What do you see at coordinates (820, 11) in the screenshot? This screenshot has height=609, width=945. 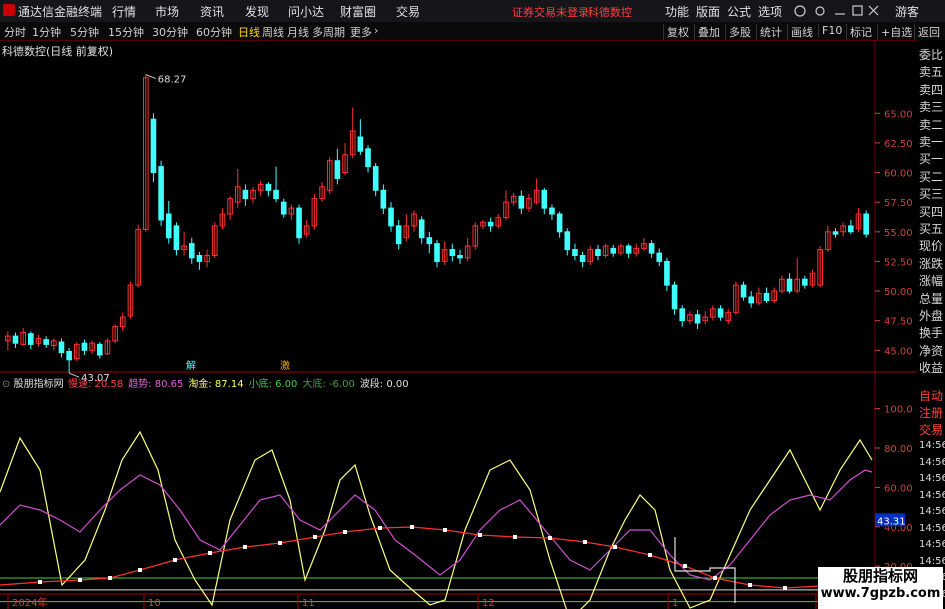 I see `settings-icon` at bounding box center [820, 11].